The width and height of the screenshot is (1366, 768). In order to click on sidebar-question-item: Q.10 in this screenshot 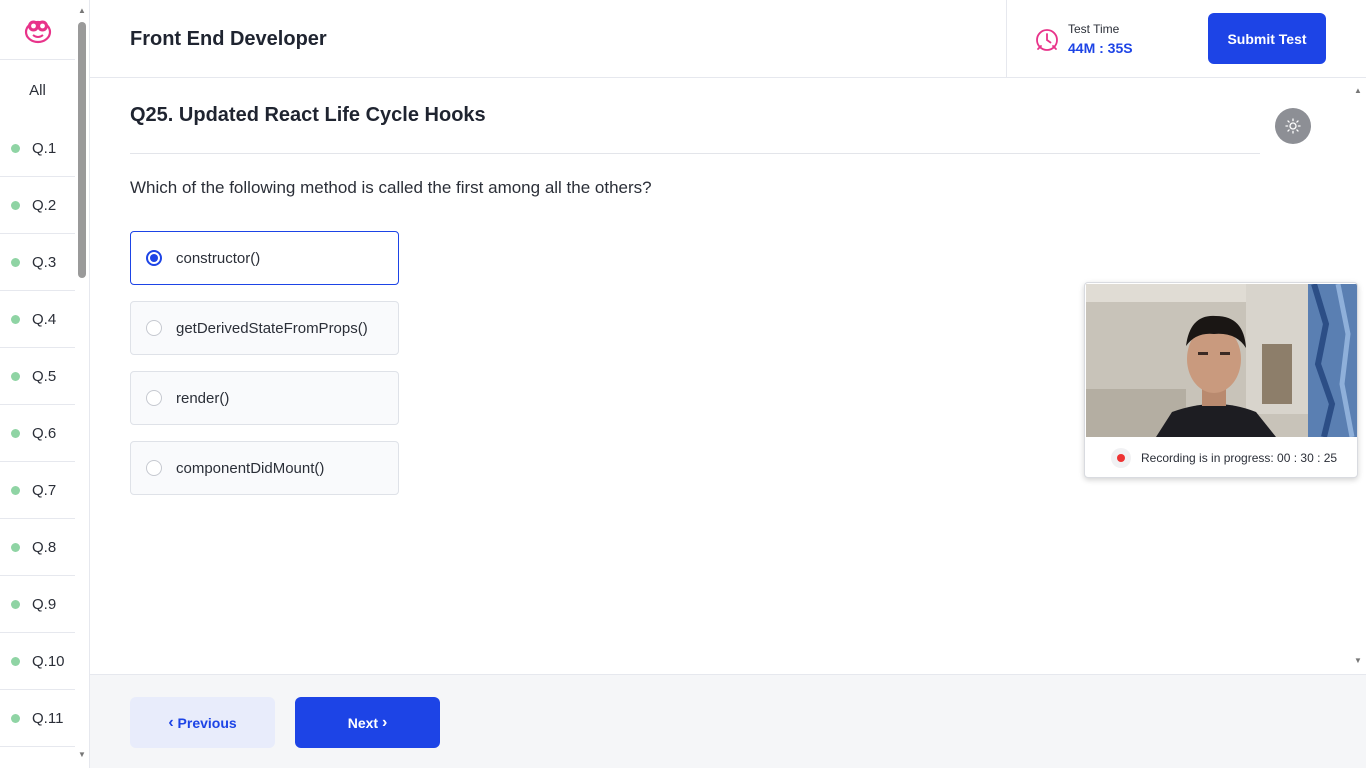, I will do `click(37, 661)`.